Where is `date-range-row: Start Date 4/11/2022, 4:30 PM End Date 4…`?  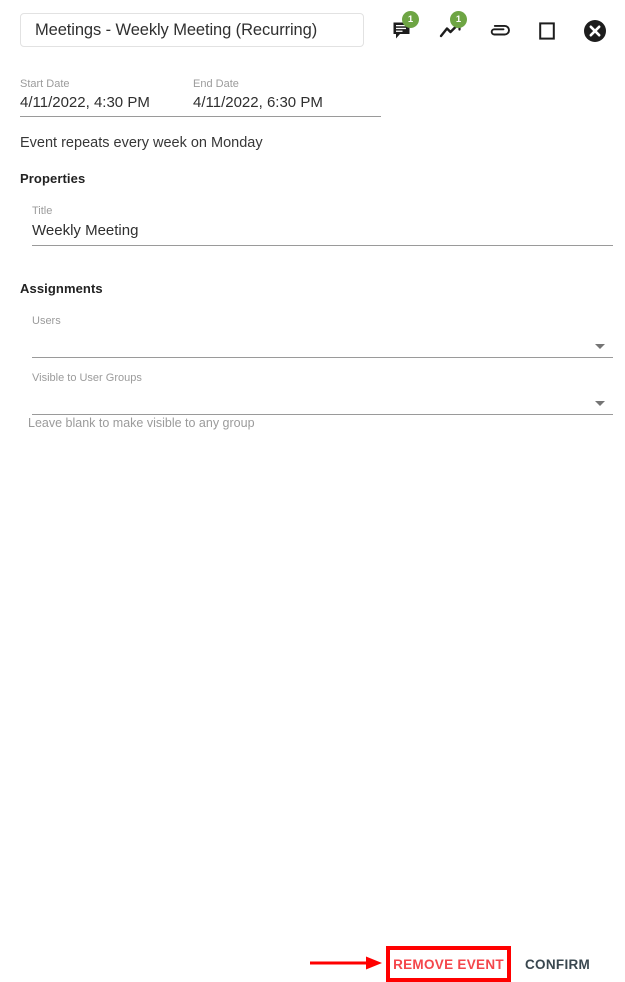 date-range-row: Start Date 4/11/2022, 4:30 PM End Date 4… is located at coordinates (200, 96).